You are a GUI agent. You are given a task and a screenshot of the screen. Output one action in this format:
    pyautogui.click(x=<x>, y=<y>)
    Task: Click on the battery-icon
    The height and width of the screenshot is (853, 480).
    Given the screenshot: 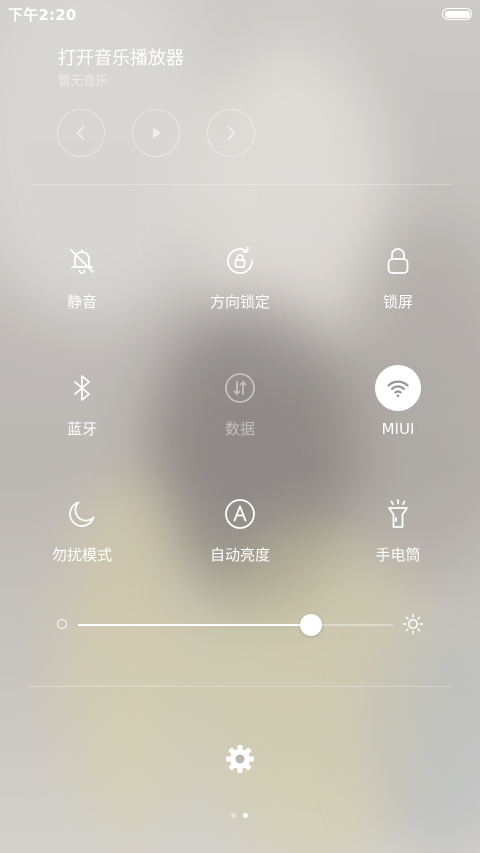 What is the action you would take?
    pyautogui.click(x=457, y=14)
    